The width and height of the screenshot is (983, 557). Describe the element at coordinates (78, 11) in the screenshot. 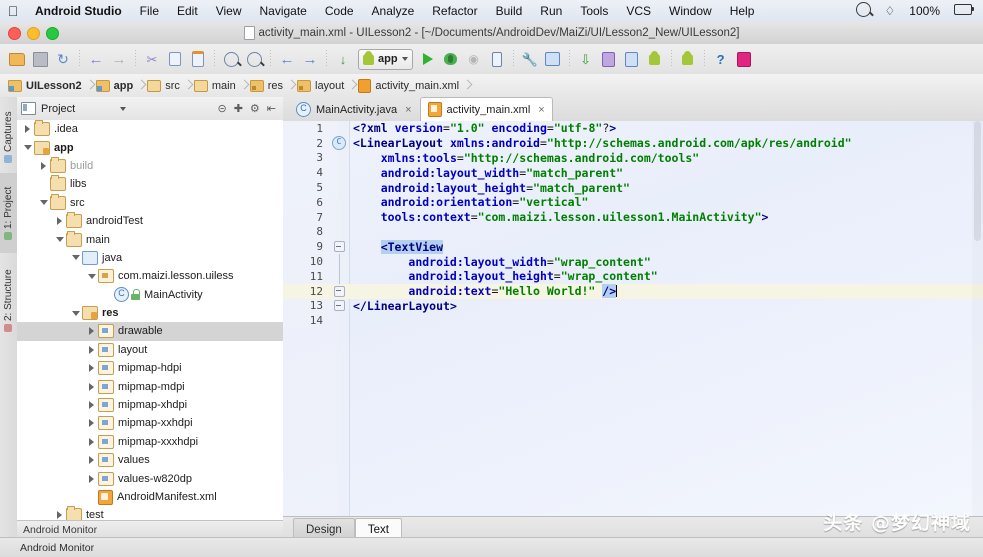

I see `menu-app-name: Android Studio` at that location.